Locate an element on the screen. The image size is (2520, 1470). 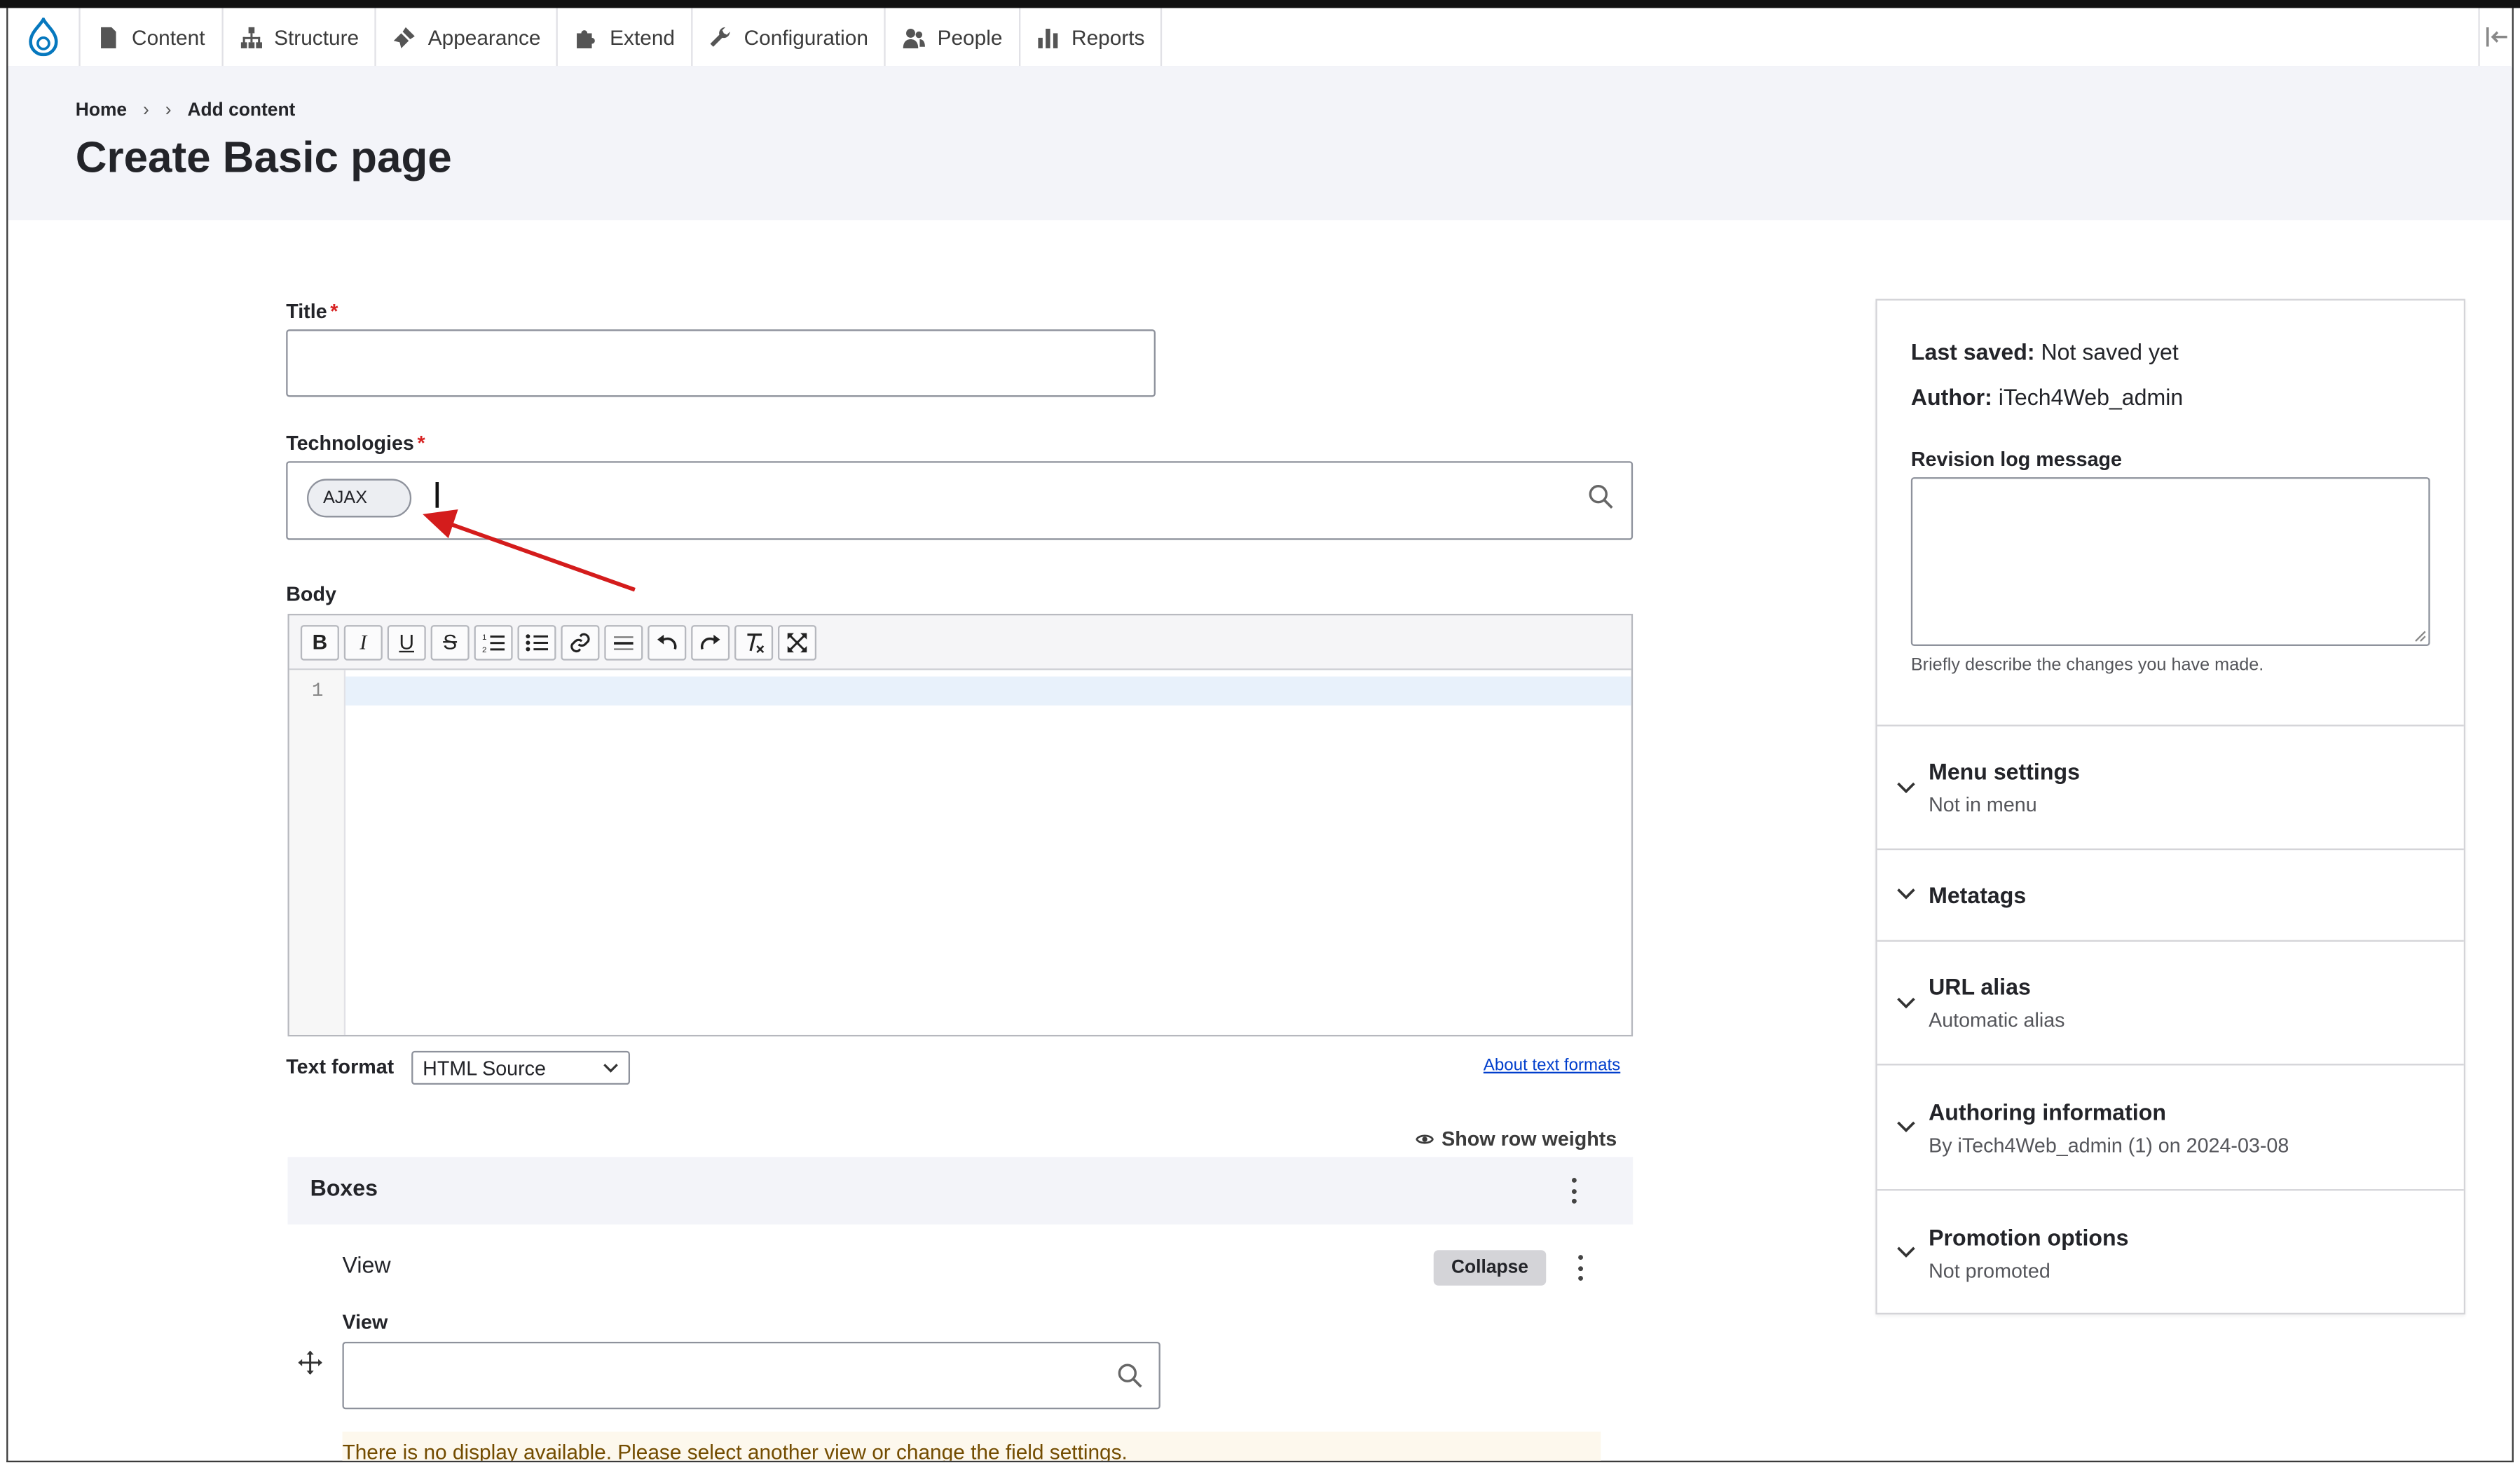
tag-chip-ajax: AJAX is located at coordinates (359, 498).